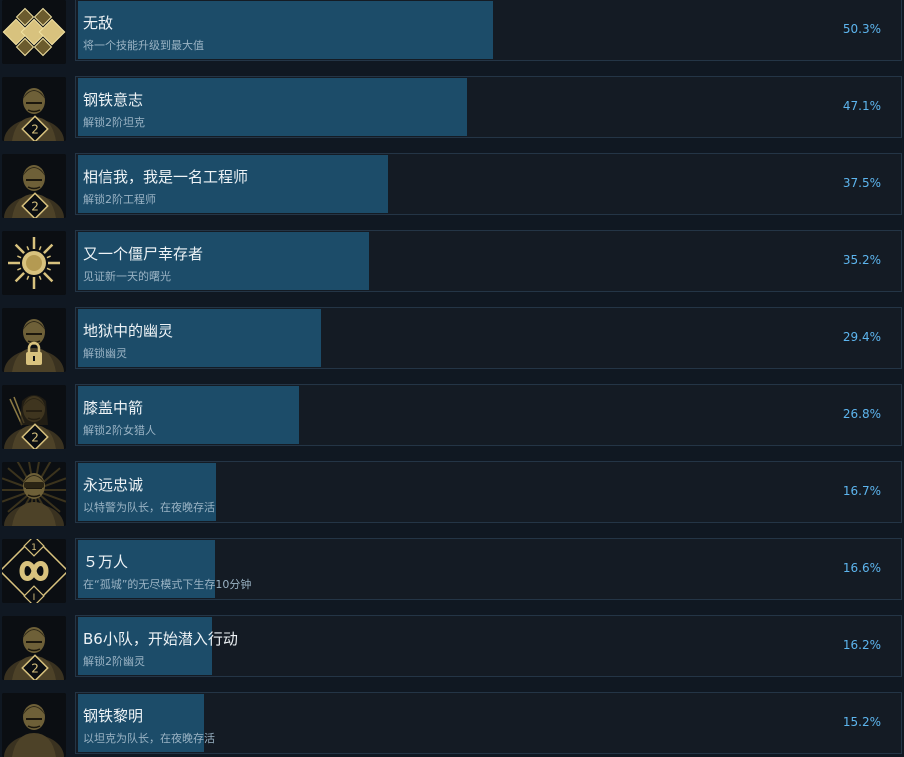 This screenshot has width=904, height=757. I want to click on achievement-description: 解锁幽灵, so click(105, 353).